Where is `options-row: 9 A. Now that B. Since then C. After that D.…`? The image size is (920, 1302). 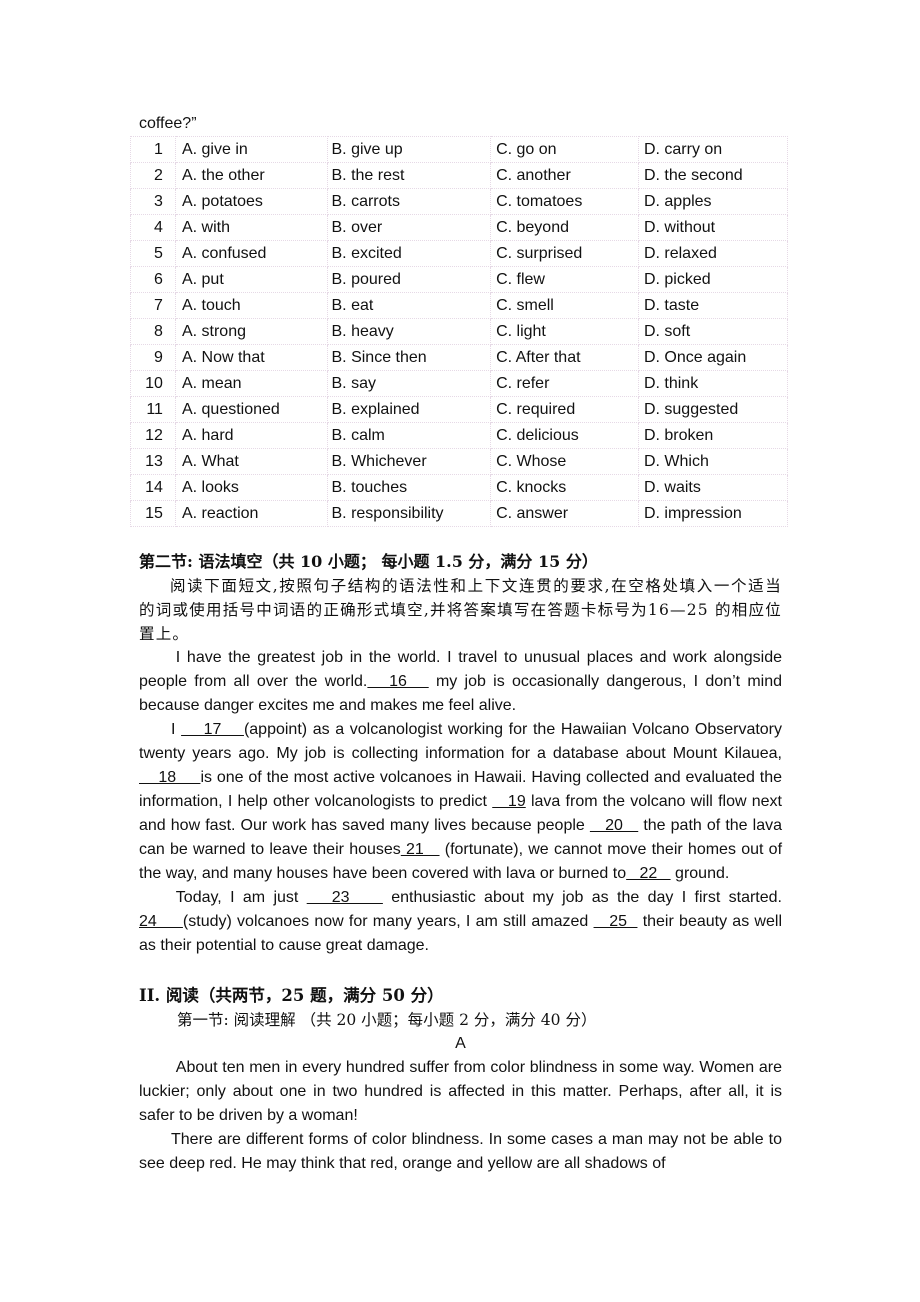 options-row: 9 A. Now that B. Since then C. After that D.… is located at coordinates (459, 357).